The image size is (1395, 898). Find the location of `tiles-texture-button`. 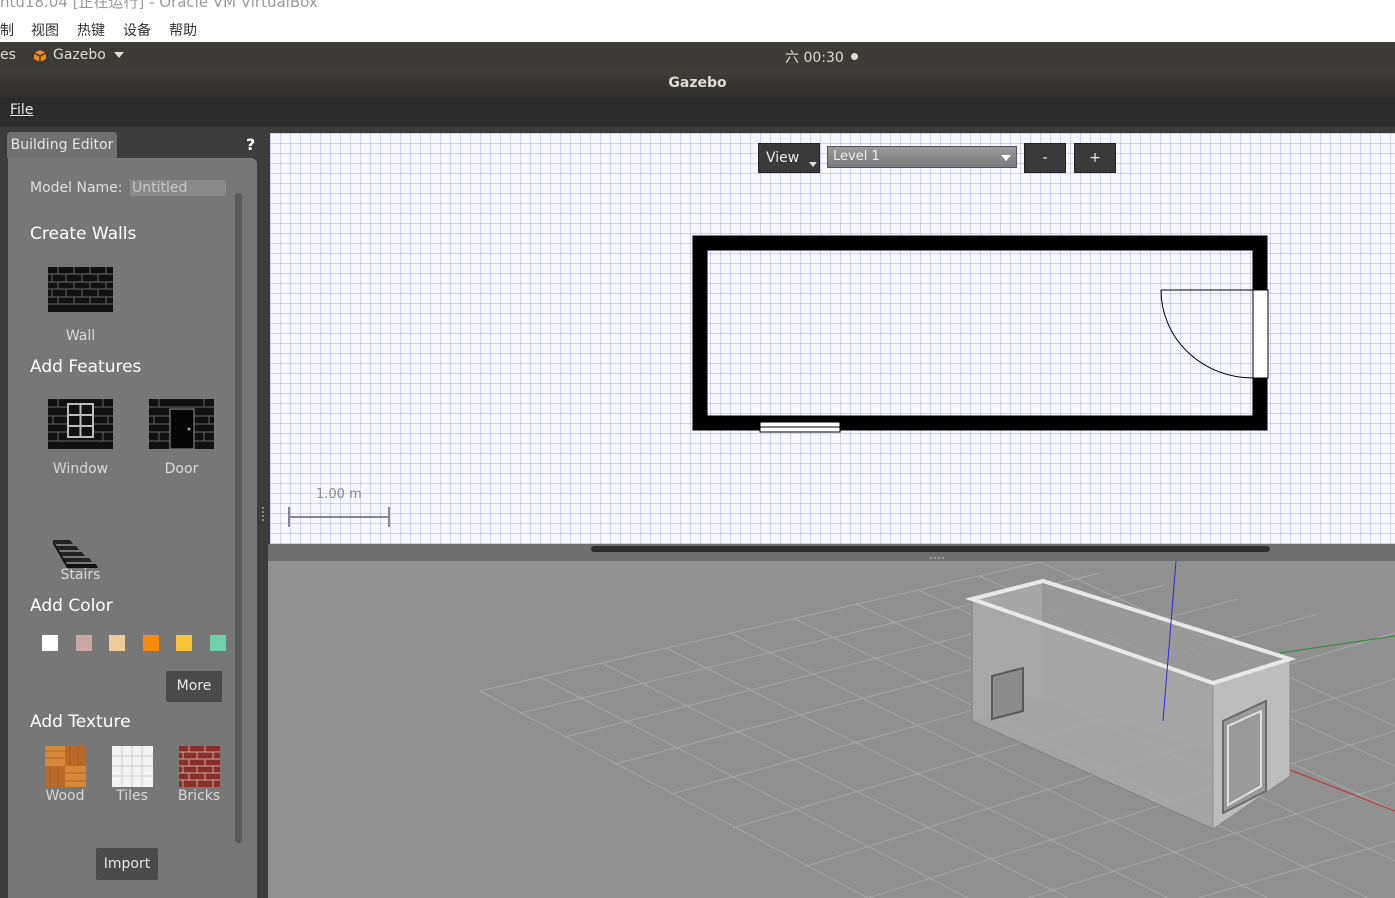

tiles-texture-button is located at coordinates (132, 766).